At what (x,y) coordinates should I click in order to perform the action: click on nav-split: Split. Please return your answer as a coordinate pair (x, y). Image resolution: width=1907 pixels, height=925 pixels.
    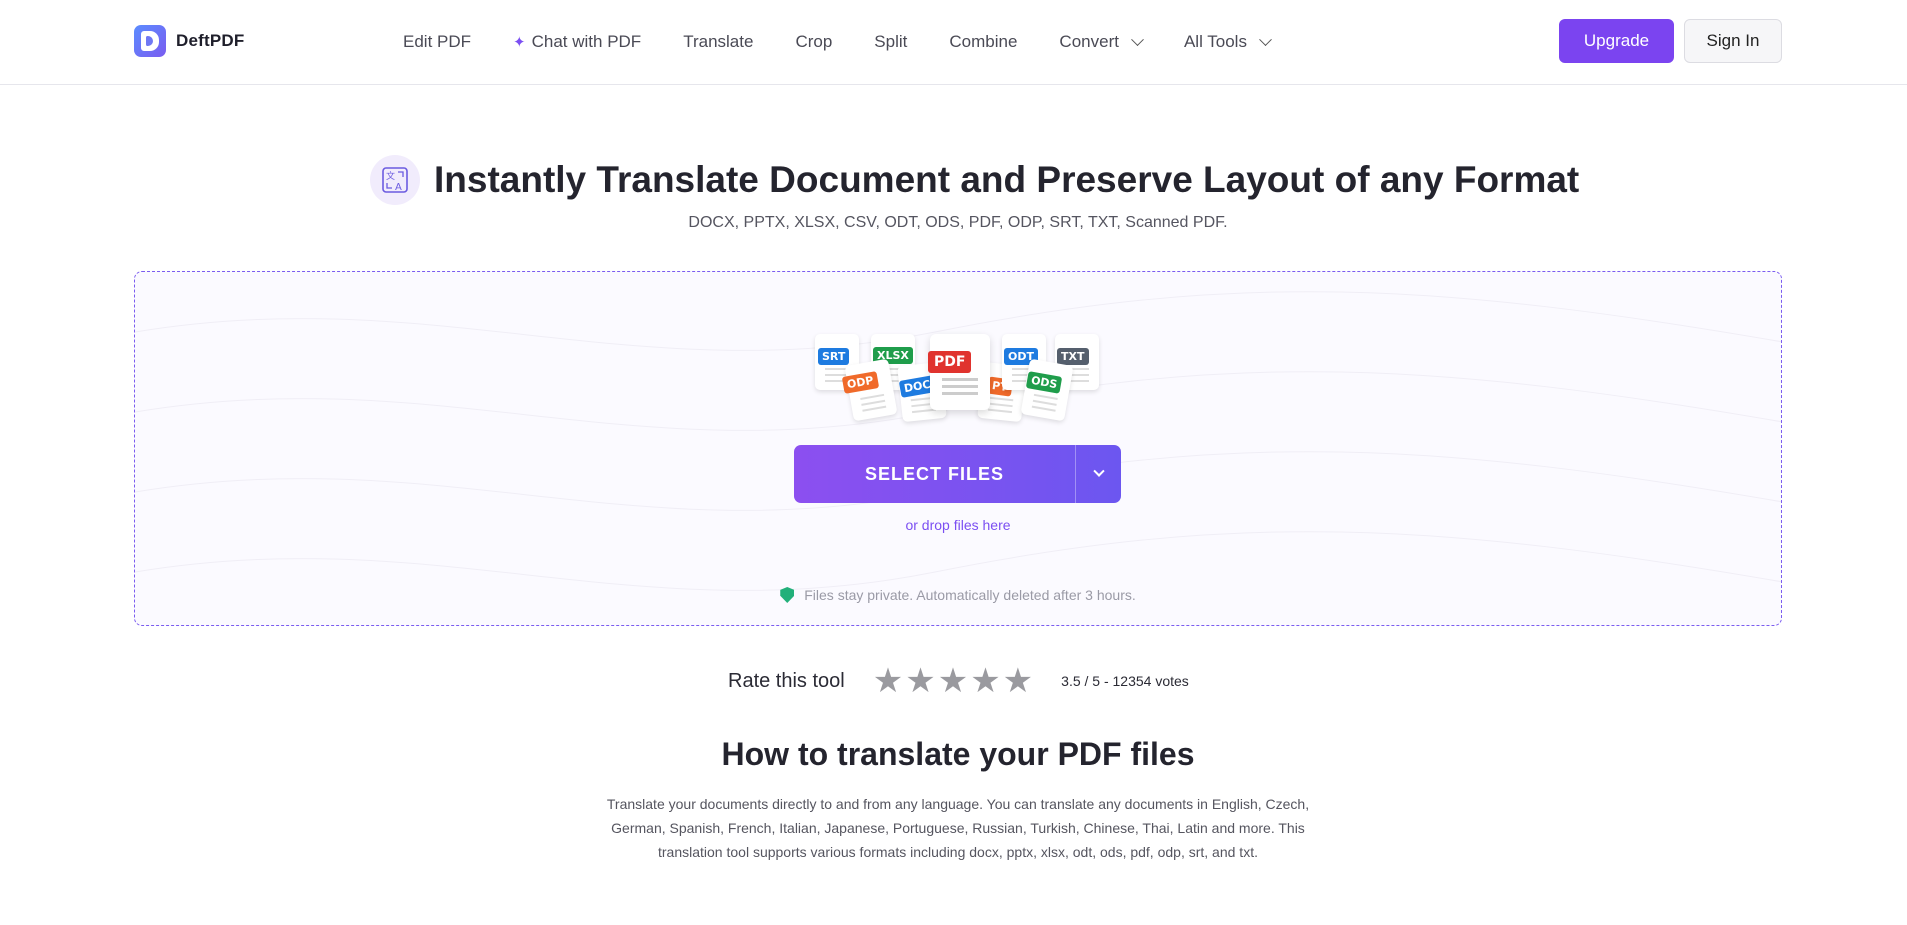
    Looking at the image, I should click on (890, 42).